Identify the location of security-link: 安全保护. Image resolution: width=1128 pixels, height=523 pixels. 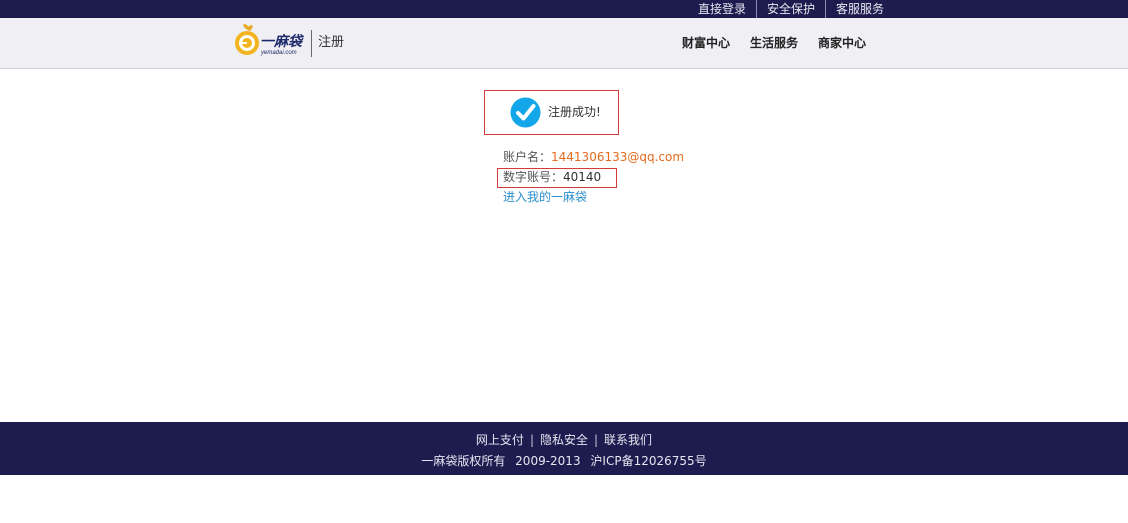
(790, 9).